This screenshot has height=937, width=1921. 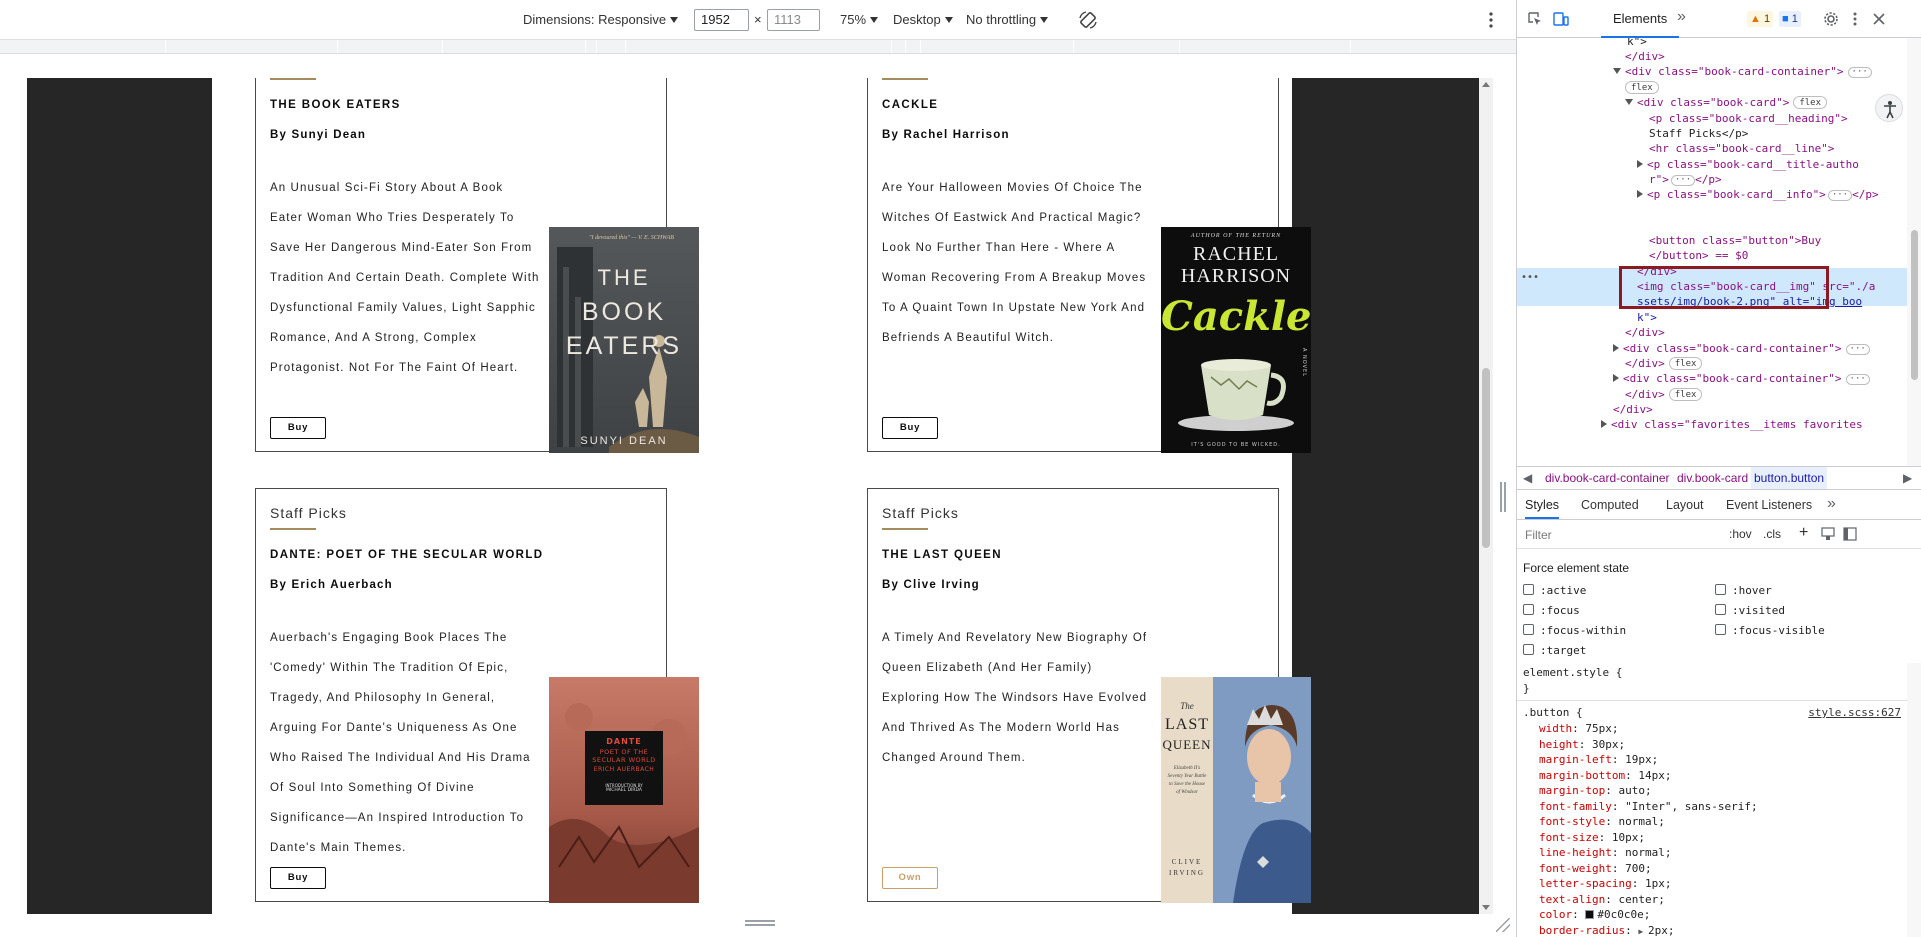 I want to click on height-input: 1113, so click(x=793, y=20).